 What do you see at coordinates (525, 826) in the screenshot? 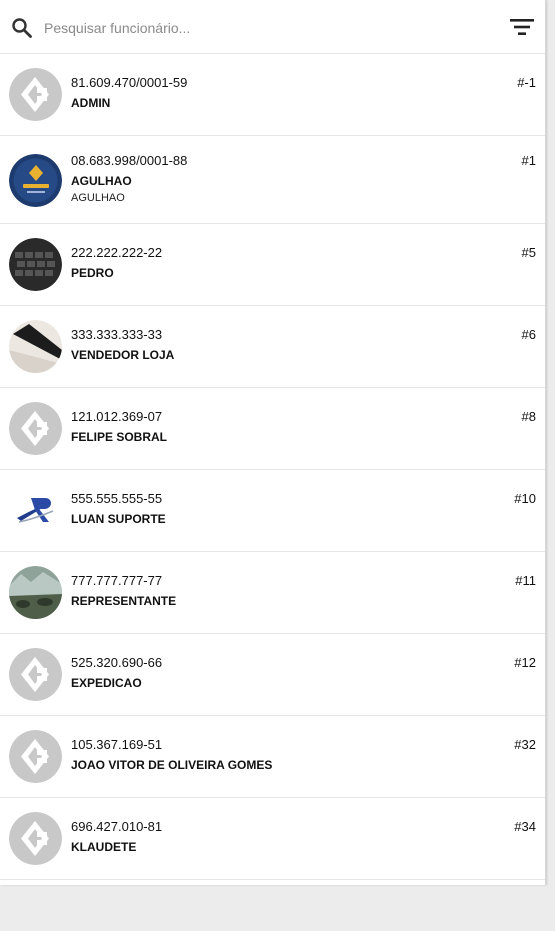
I see `employee-code: #34` at bounding box center [525, 826].